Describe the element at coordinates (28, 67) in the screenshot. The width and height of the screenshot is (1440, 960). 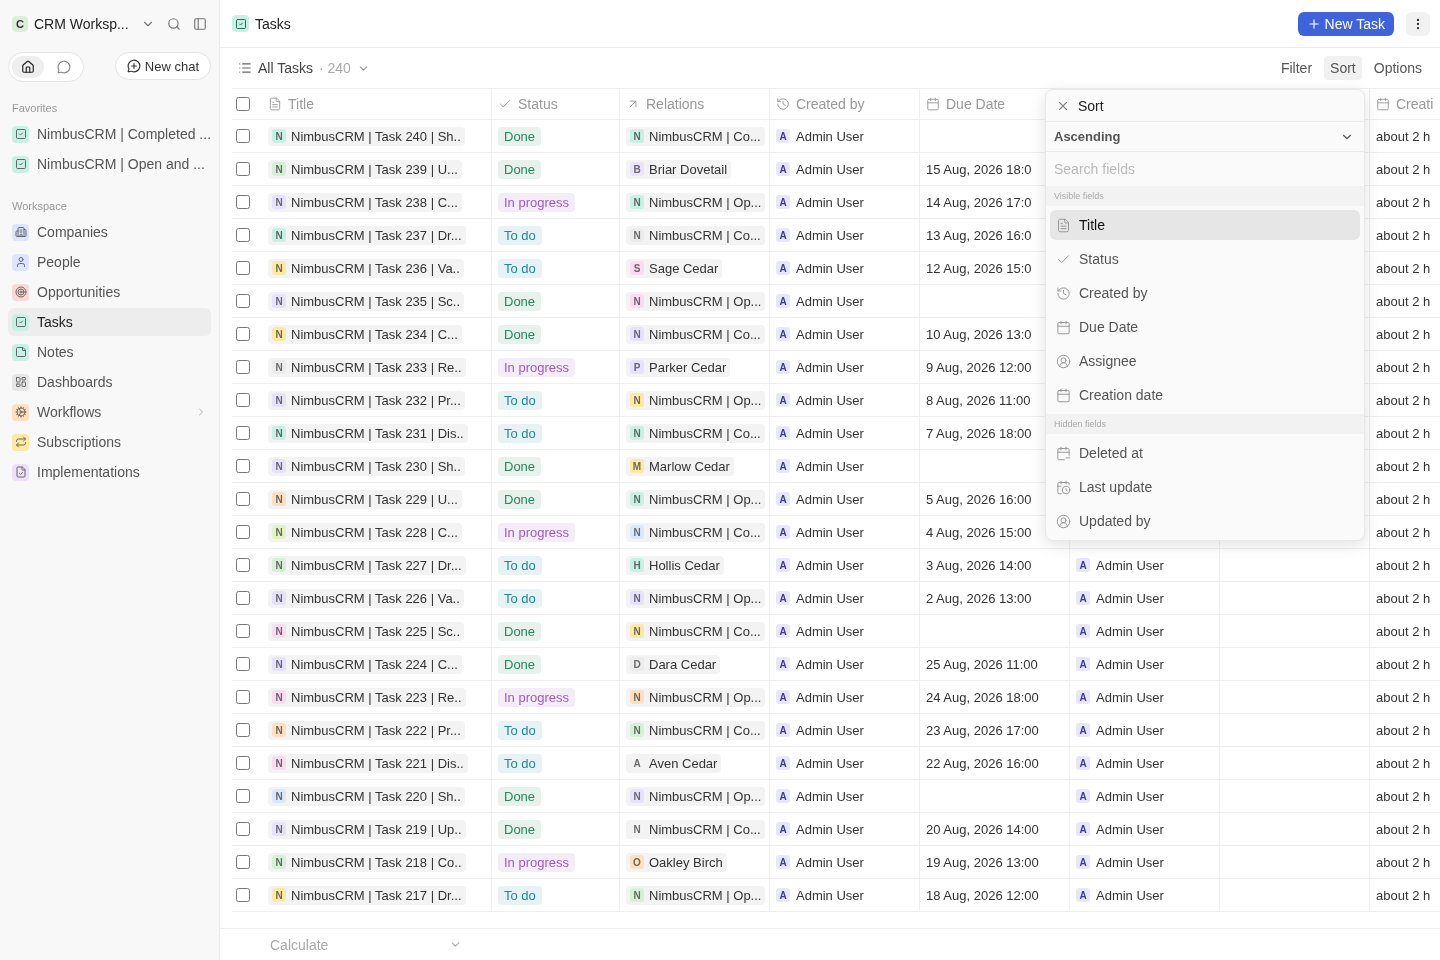
I see `home-tab` at that location.